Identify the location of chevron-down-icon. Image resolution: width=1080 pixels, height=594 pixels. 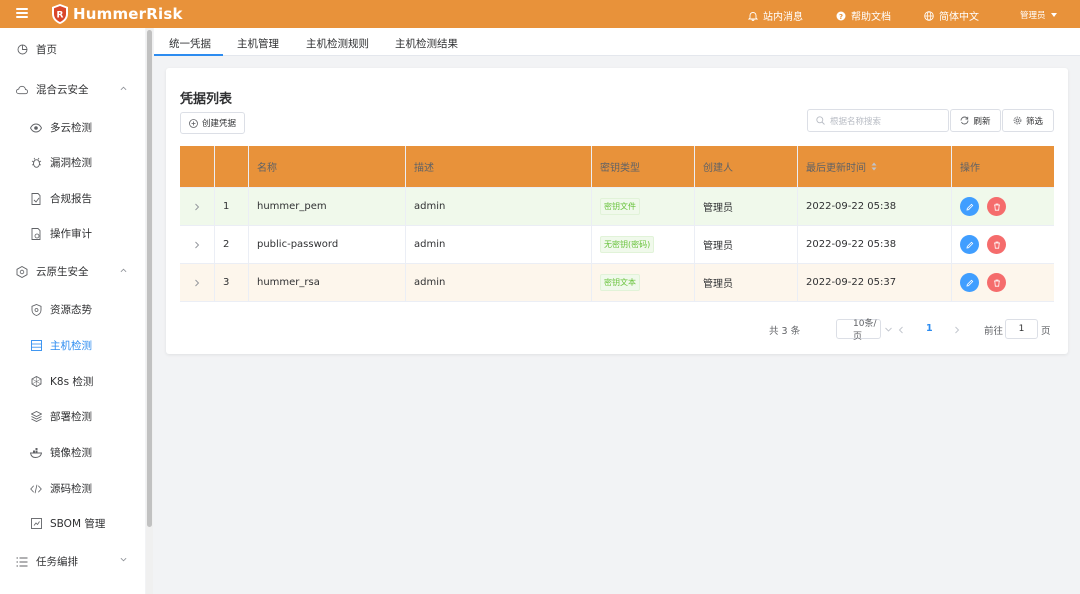
(123, 559).